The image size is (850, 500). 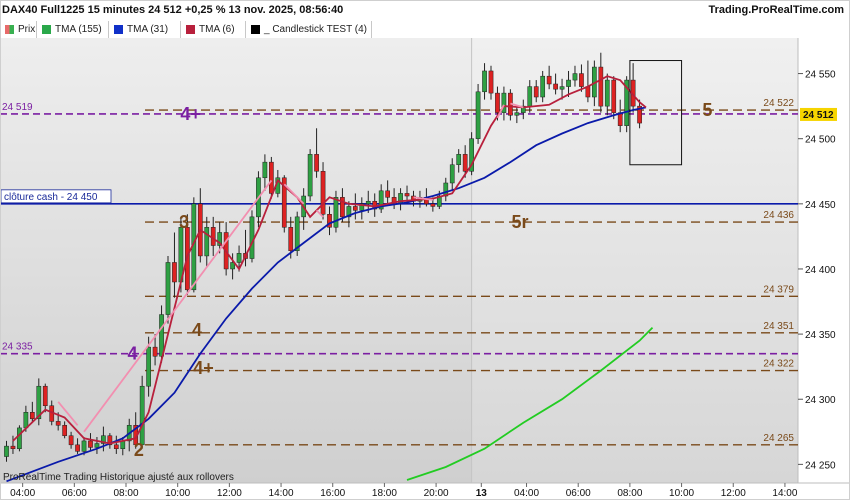 What do you see at coordinates (332, 493) in the screenshot?
I see `x-tick-label: 16:00` at bounding box center [332, 493].